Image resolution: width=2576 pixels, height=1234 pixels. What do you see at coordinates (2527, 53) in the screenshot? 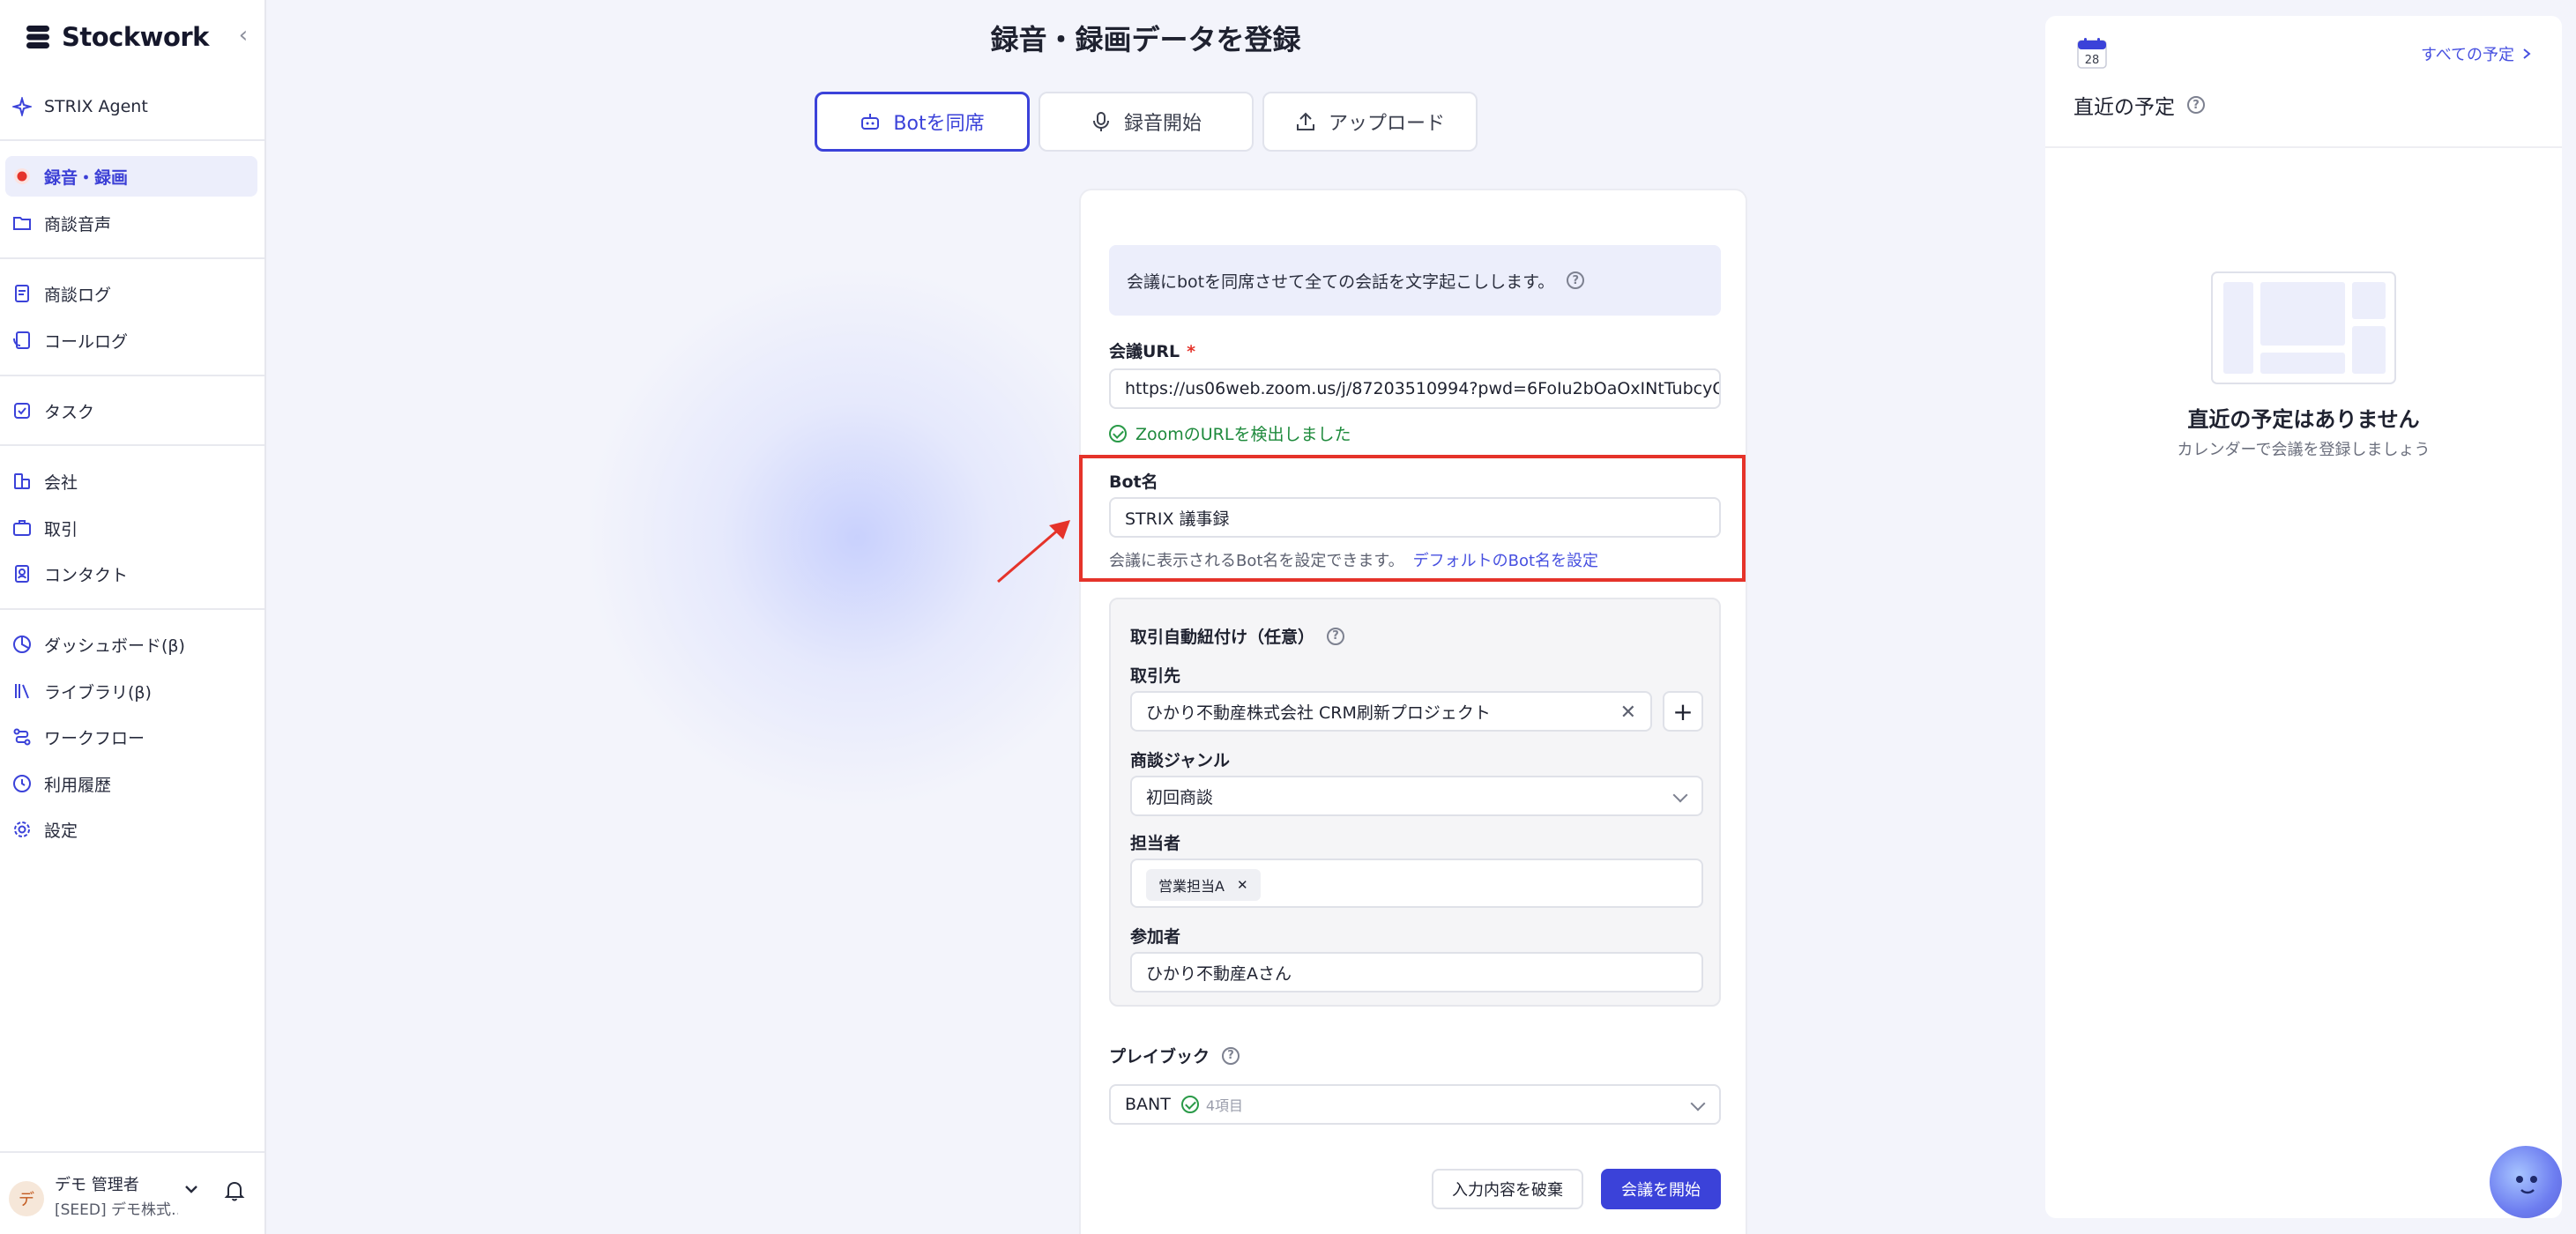
I see `chevron-right-icon` at bounding box center [2527, 53].